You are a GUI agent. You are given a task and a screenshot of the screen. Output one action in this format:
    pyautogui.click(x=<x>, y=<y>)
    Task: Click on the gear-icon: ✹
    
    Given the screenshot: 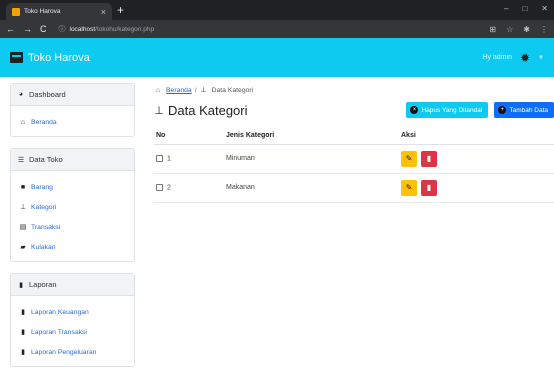 What is the action you would take?
    pyautogui.click(x=525, y=58)
    